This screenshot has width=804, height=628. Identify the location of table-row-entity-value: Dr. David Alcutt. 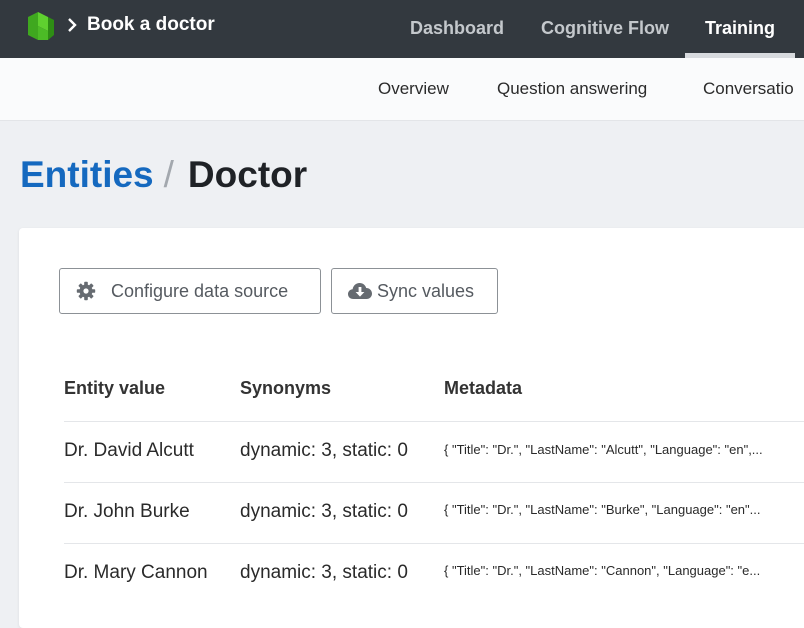
(129, 451).